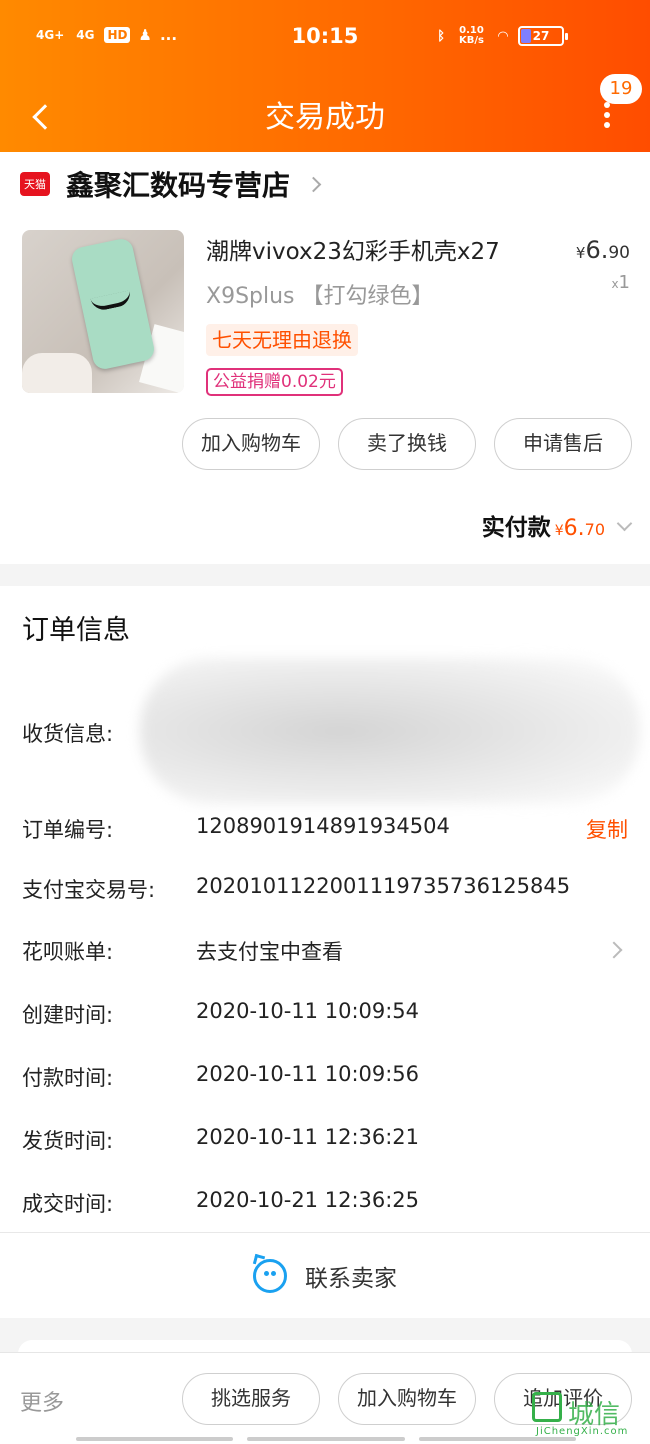  What do you see at coordinates (624, 523) in the screenshot?
I see `chevron-down-icon` at bounding box center [624, 523].